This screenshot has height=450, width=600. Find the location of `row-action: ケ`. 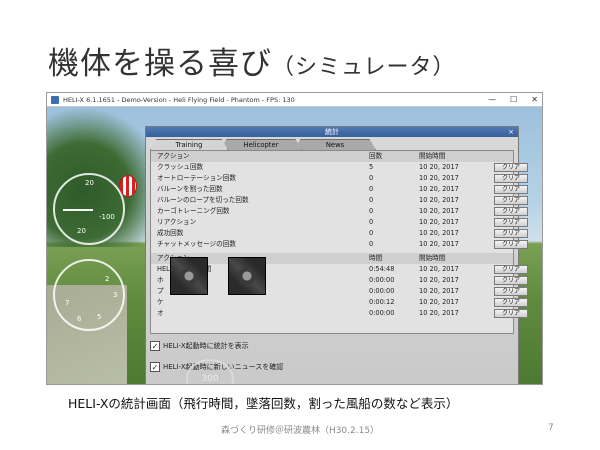

row-action: ケ is located at coordinates (160, 302).